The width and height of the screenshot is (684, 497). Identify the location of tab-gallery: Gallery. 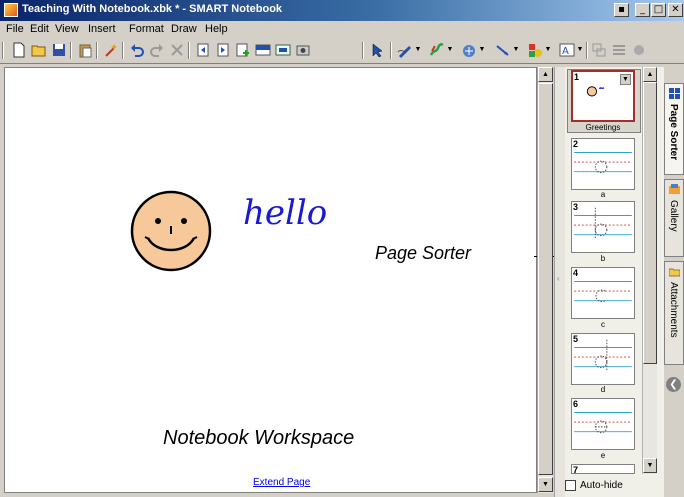
(674, 218).